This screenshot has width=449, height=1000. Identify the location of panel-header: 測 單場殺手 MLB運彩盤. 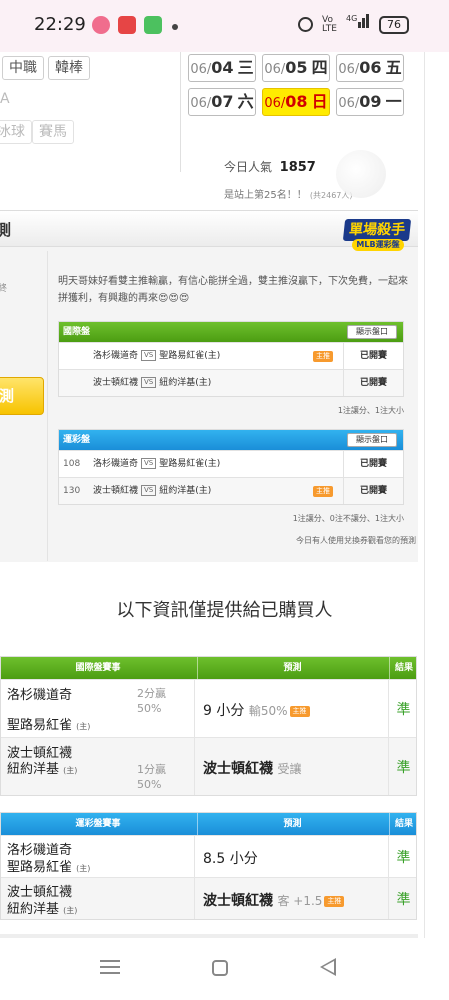
(209, 231).